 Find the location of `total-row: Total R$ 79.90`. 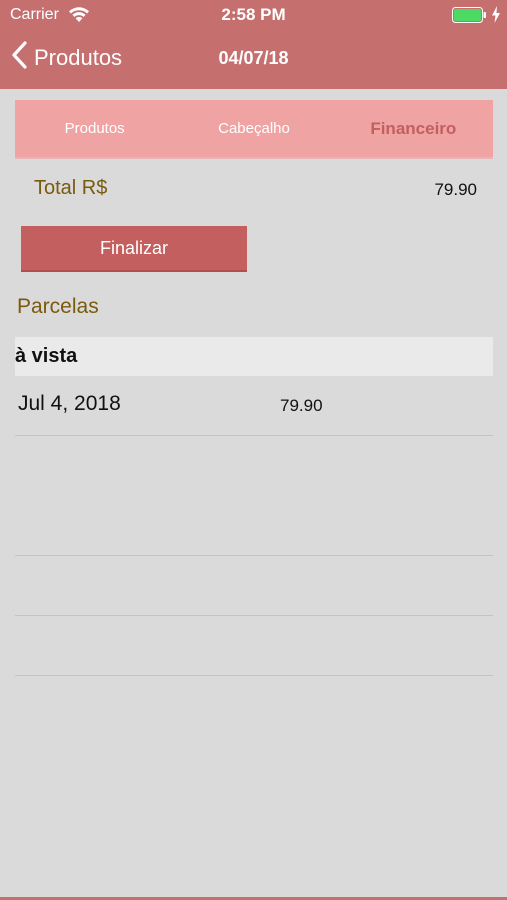

total-row: Total R$ 79.90 is located at coordinates (254, 190).